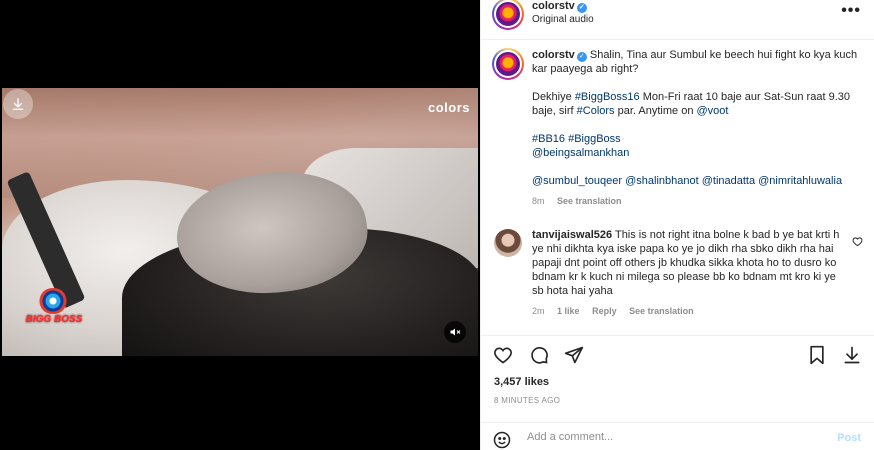  Describe the element at coordinates (53, 301) in the screenshot. I see `bigg-boss-eye-icon` at that location.